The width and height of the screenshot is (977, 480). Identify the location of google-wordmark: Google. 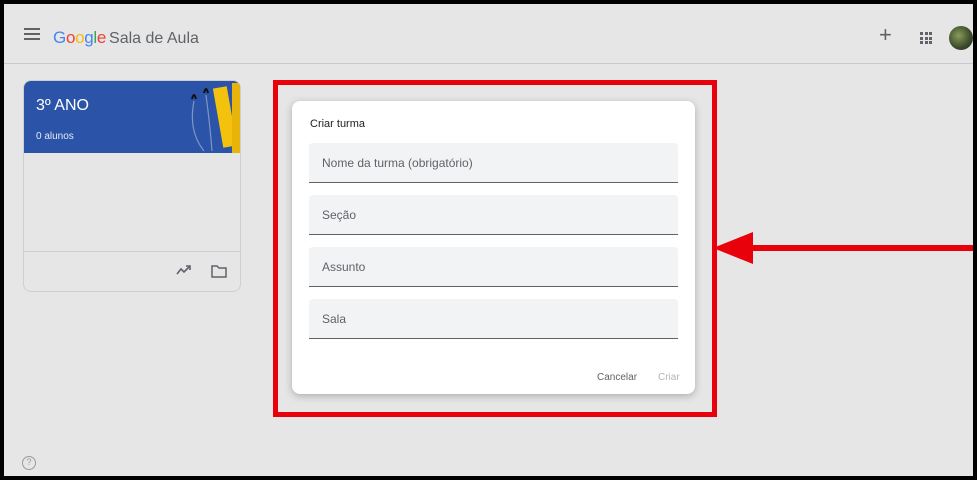
(79, 37).